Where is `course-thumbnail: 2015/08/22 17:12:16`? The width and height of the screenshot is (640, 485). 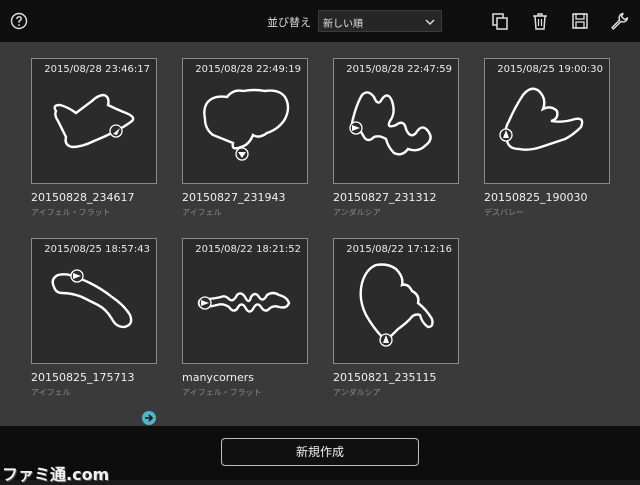
course-thumbnail: 2015/08/22 17:12:16 is located at coordinates (396, 301).